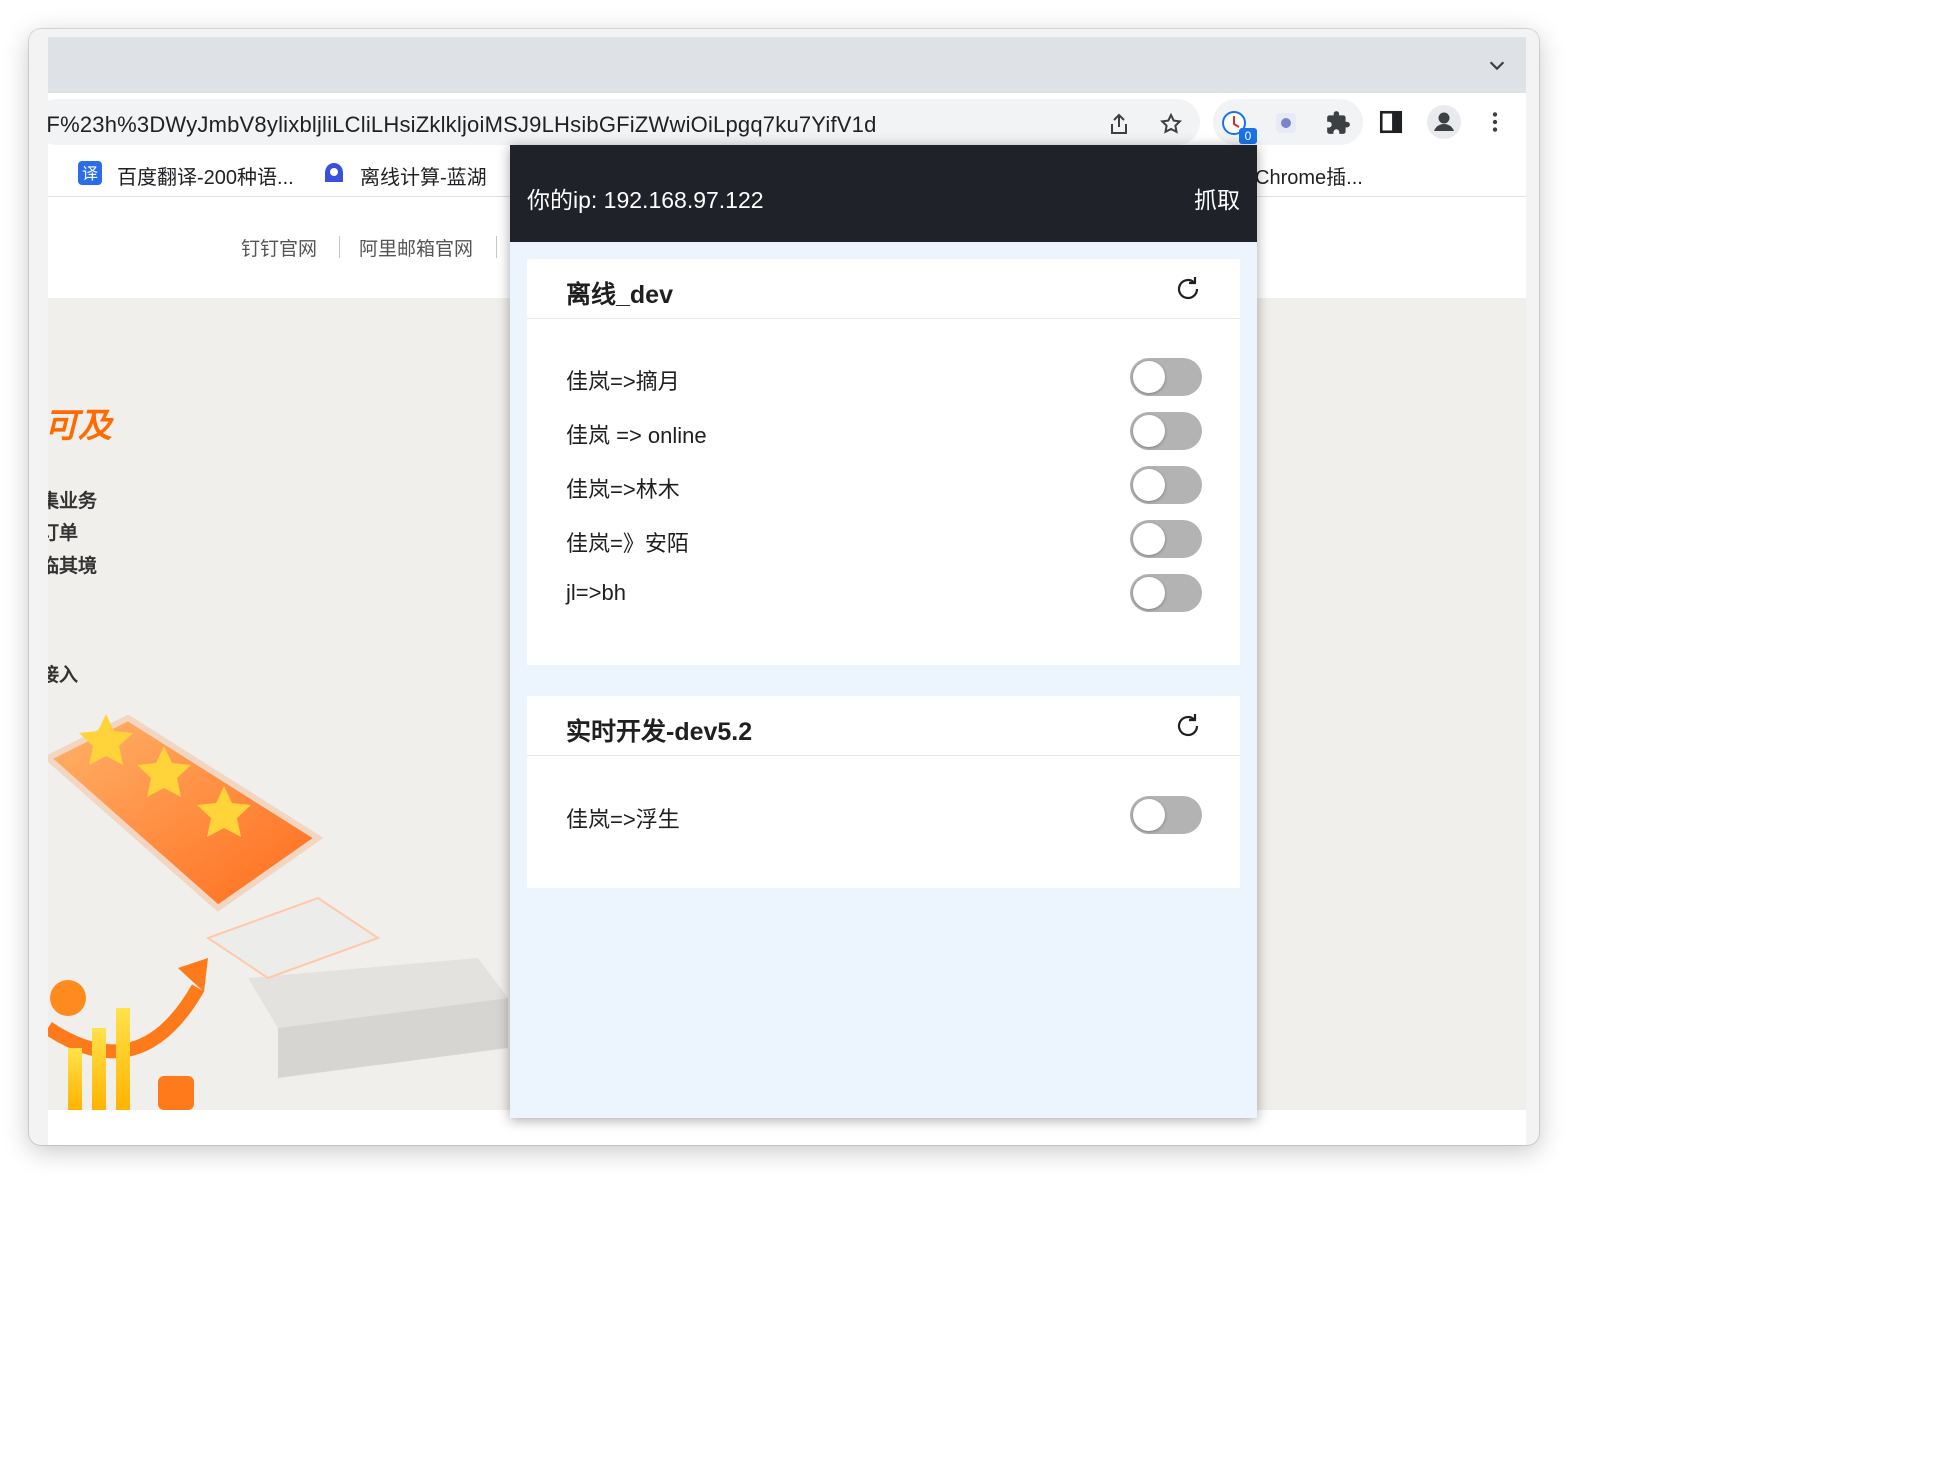 The width and height of the screenshot is (1956, 1464). What do you see at coordinates (63, 533) in the screenshot?
I see `hero-text-line: 订单` at bounding box center [63, 533].